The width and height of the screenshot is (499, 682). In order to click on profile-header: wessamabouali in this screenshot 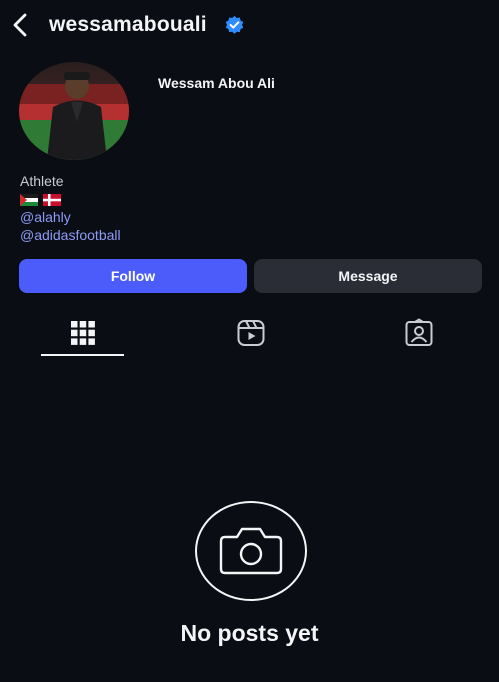, I will do `click(249, 26)`.